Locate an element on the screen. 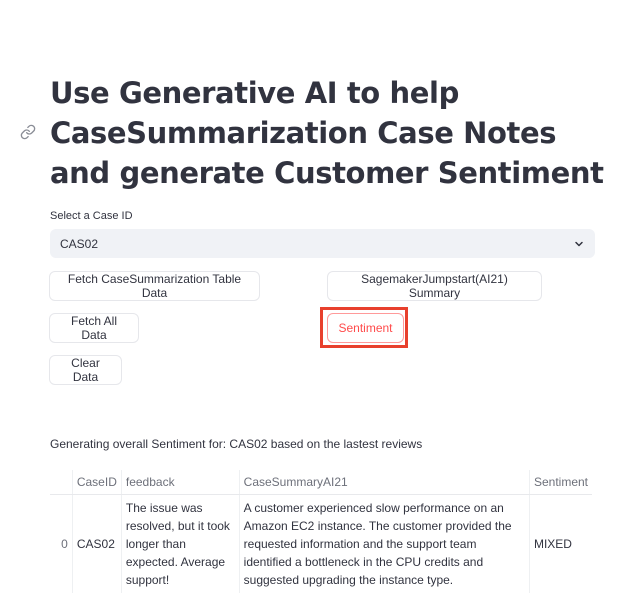  chevron-down-icon is located at coordinates (579, 243).